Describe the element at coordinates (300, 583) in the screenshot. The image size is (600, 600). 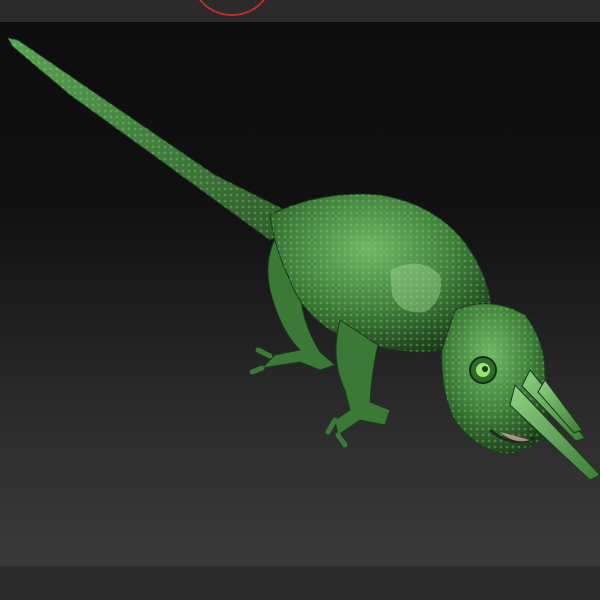
I see `bottom-toolbar` at that location.